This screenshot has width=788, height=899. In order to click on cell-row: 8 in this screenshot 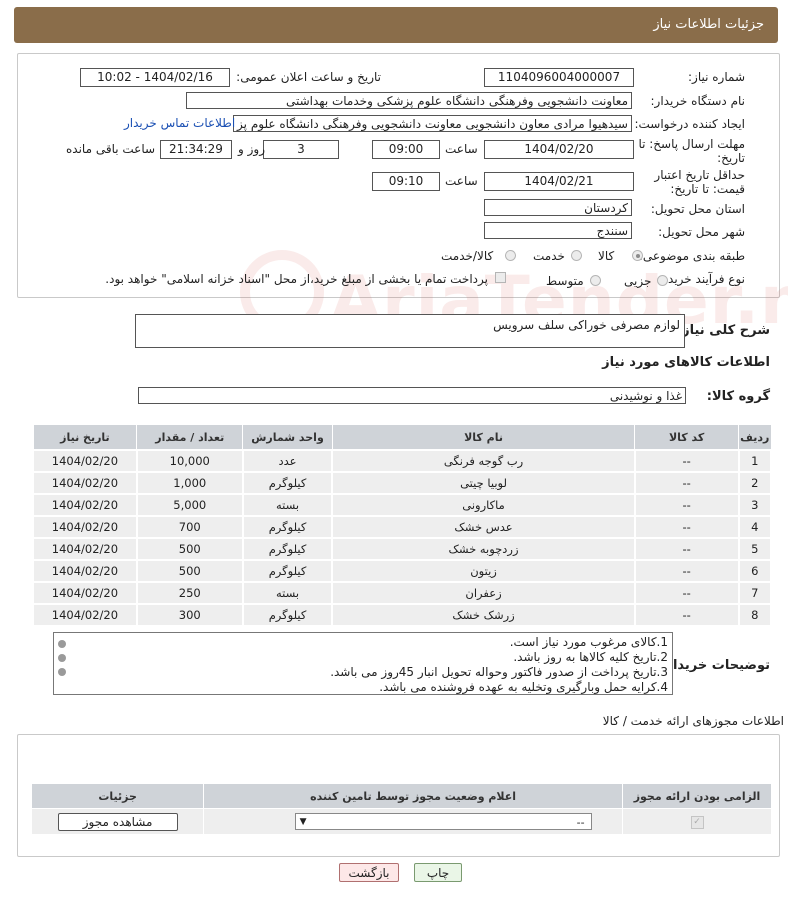, I will do `click(755, 615)`.